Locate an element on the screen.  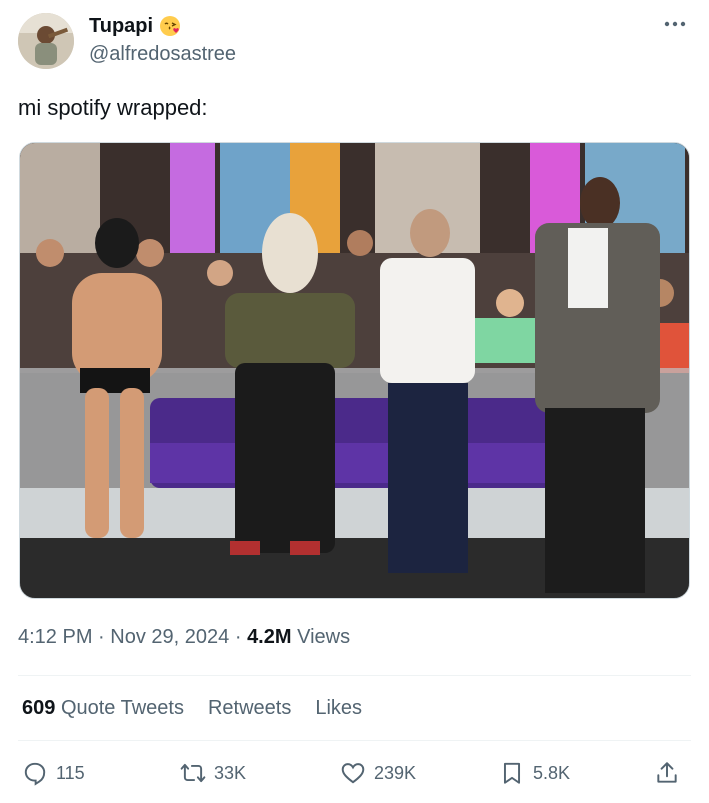
like-count: 239K is located at coordinates (395, 772).